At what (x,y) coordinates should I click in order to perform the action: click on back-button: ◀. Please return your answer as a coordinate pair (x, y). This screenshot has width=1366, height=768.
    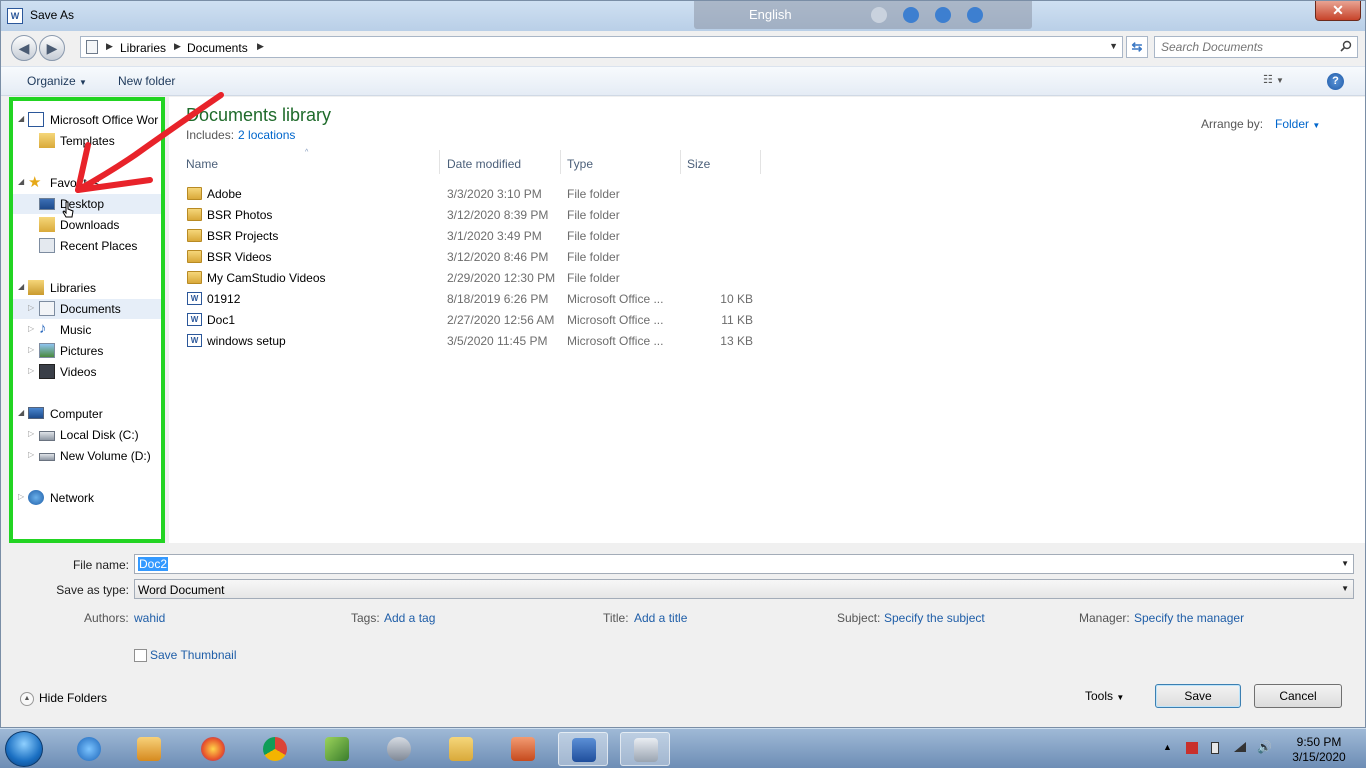
    Looking at the image, I should click on (24, 48).